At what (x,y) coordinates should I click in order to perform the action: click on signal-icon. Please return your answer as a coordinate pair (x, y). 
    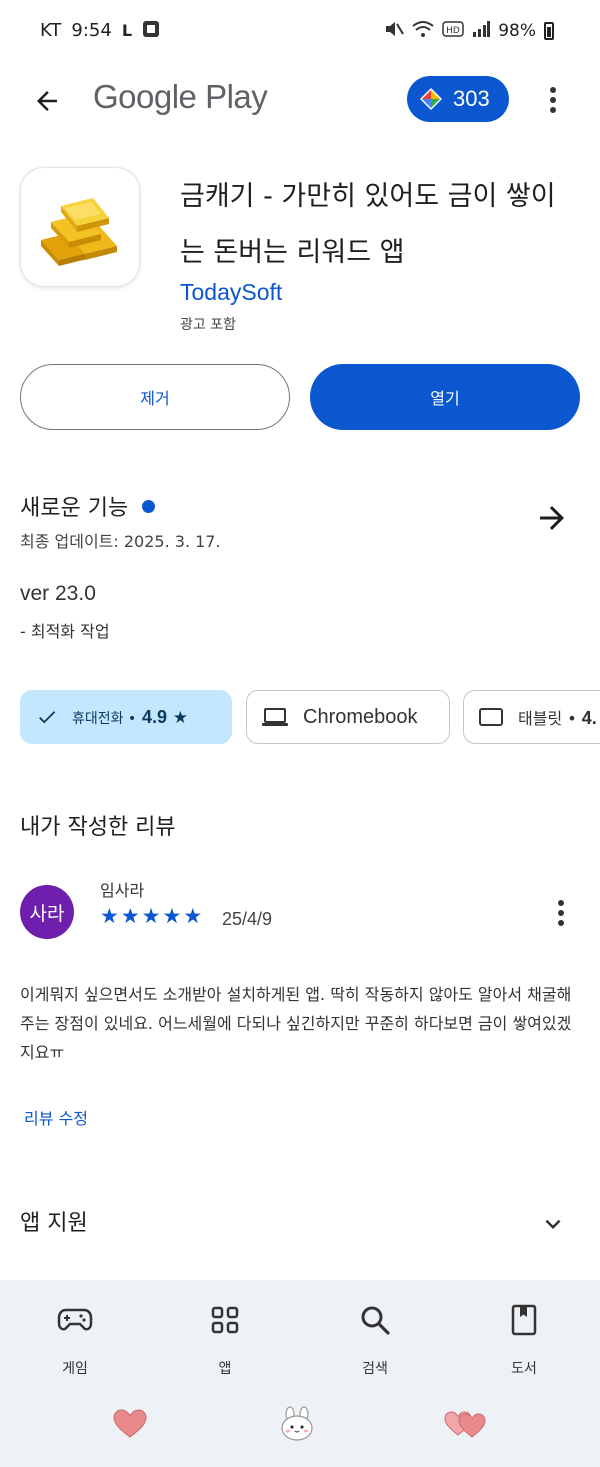
    Looking at the image, I should click on (481, 30).